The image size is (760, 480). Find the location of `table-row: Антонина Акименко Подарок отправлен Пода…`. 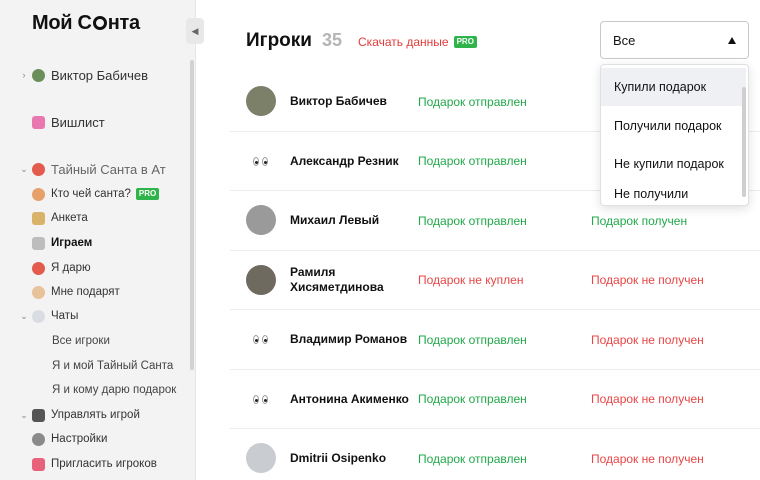

table-row: Антонина Акименко Подарок отправлен Пода… is located at coordinates (495, 399).